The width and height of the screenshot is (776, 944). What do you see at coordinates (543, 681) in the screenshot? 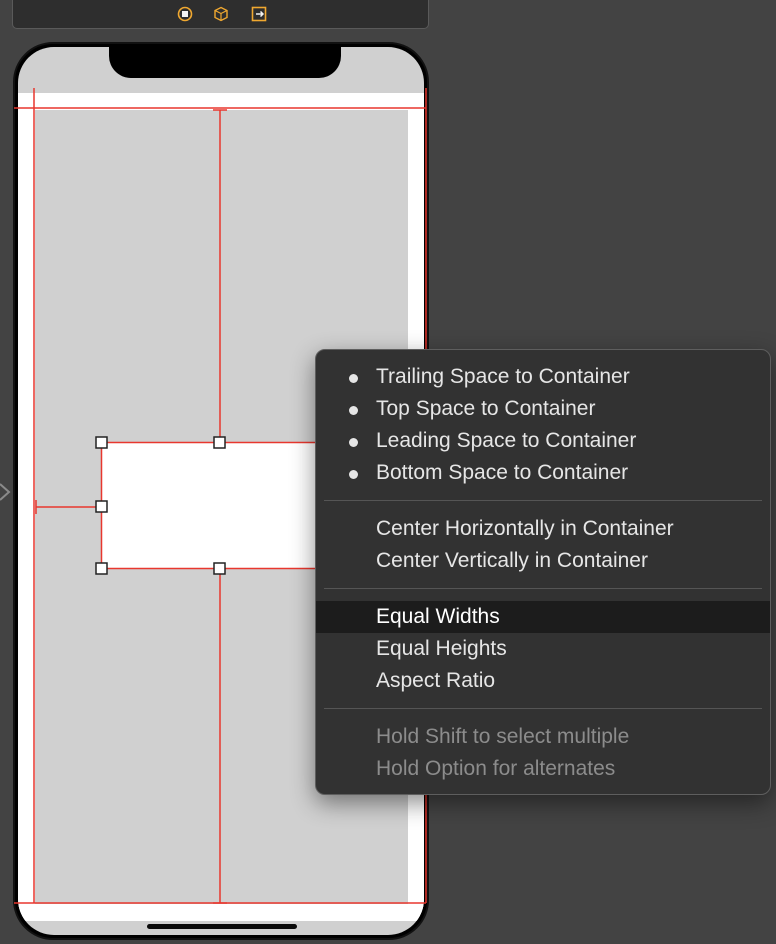
I see `menu-item-aspect-ratio: Aspect Ratio` at bounding box center [543, 681].